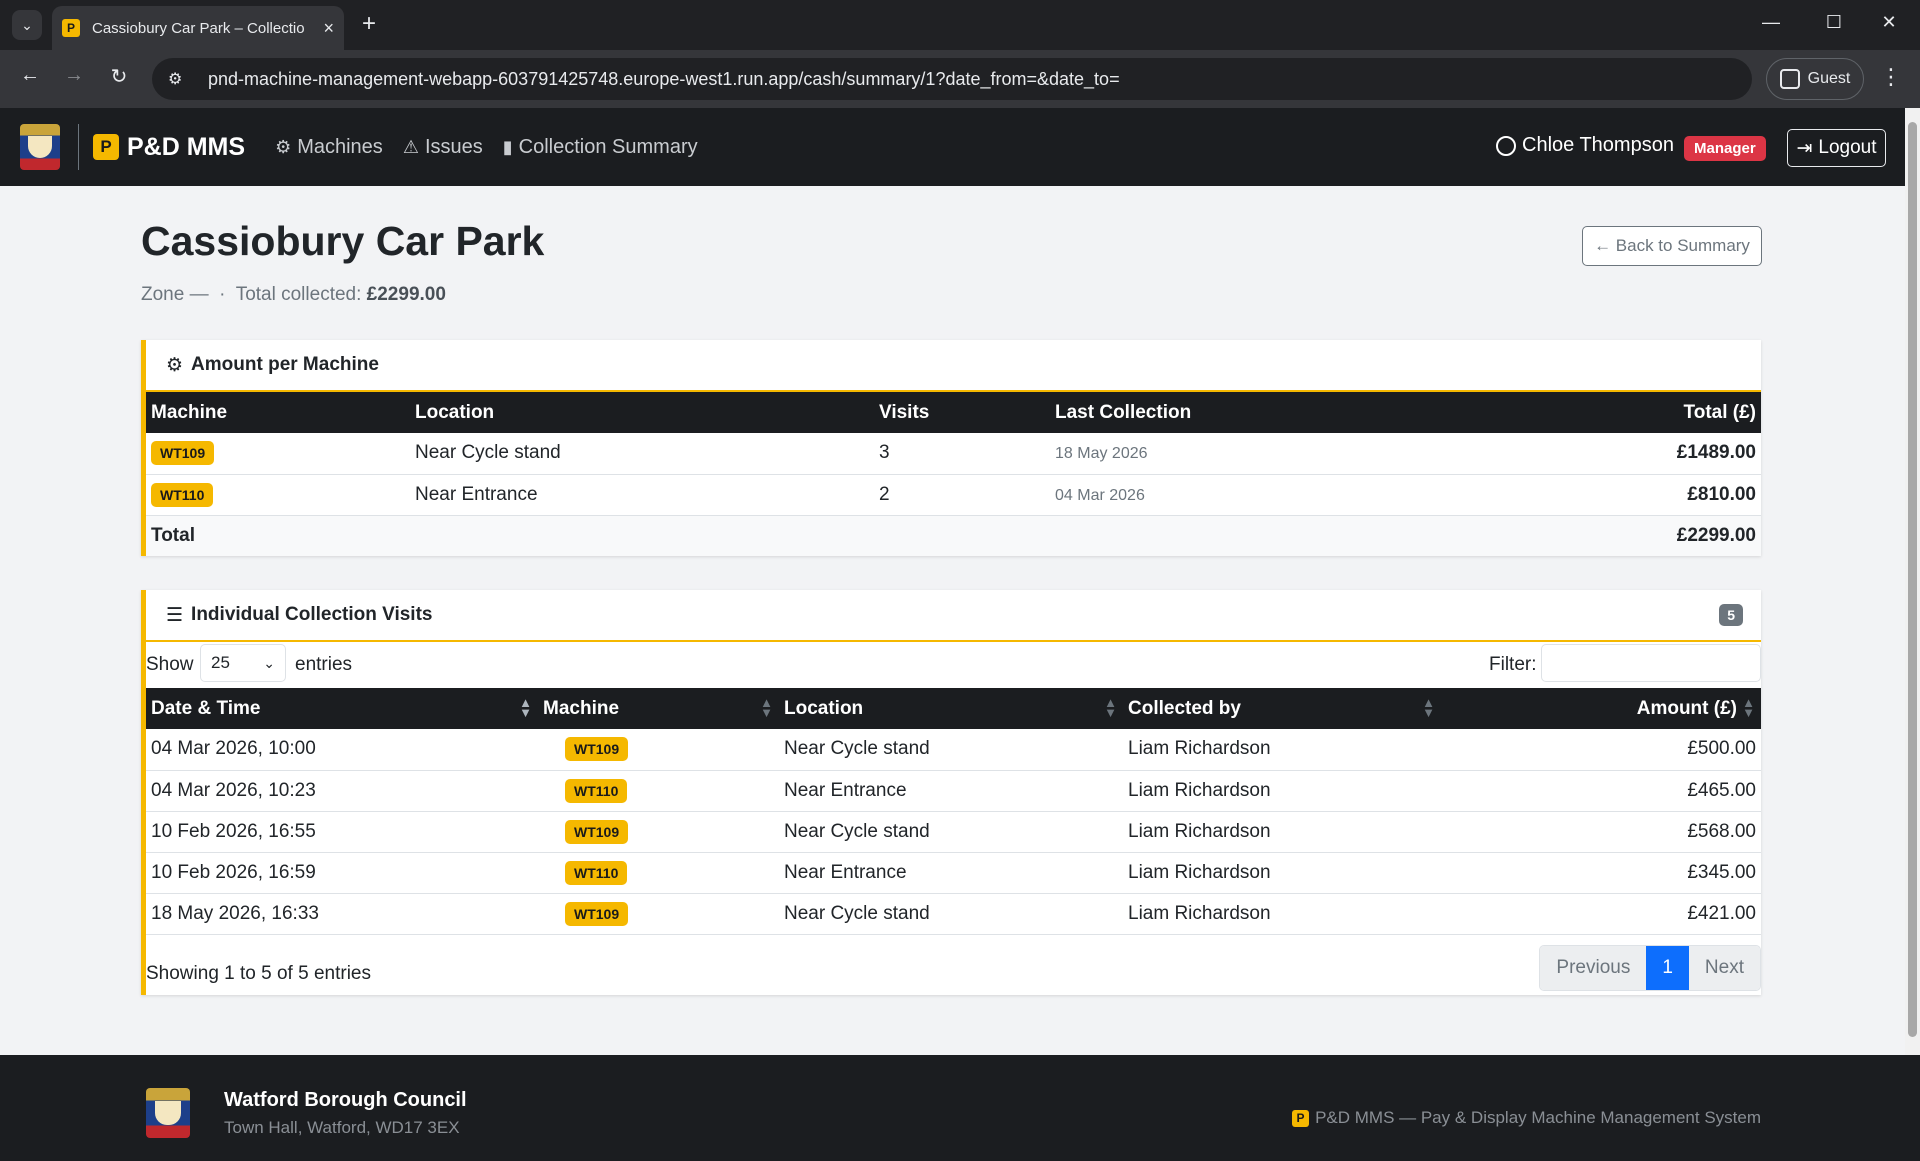  Describe the element at coordinates (1889, 22) in the screenshot. I see `window-close-icon: ✕` at that location.